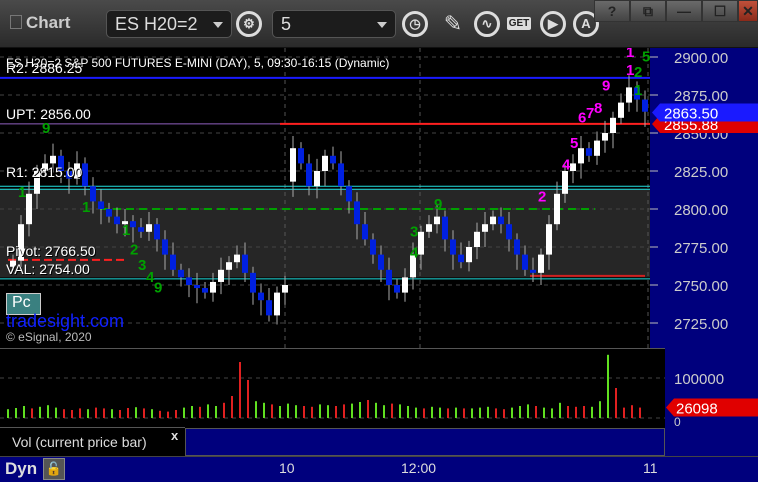 Image resolution: width=758 pixels, height=482 pixels. What do you see at coordinates (650, 468) in the screenshot?
I see `time-tick: 11` at bounding box center [650, 468].